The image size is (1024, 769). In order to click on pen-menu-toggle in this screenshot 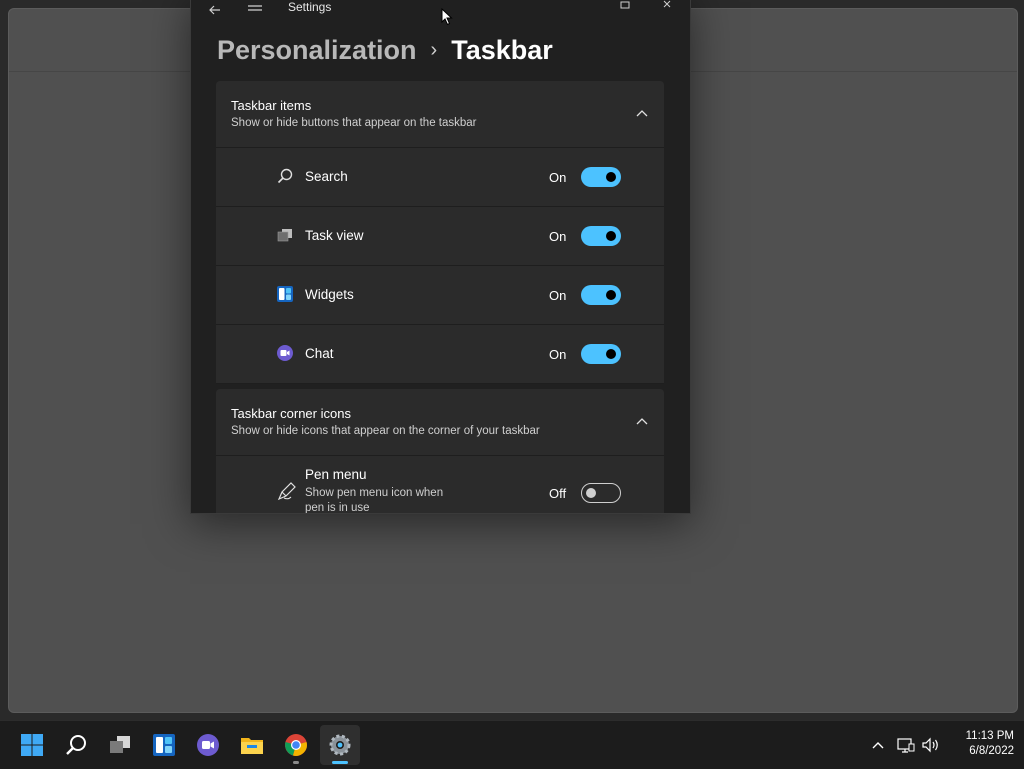, I will do `click(601, 493)`.